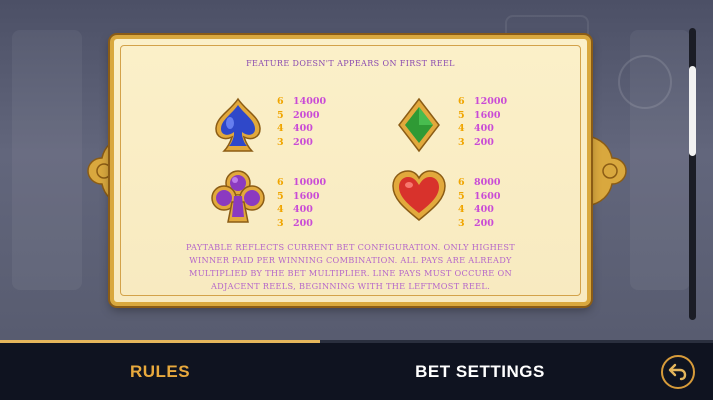  Describe the element at coordinates (322, 116) in the screenshot. I see `pay-row: 5 2000` at that location.